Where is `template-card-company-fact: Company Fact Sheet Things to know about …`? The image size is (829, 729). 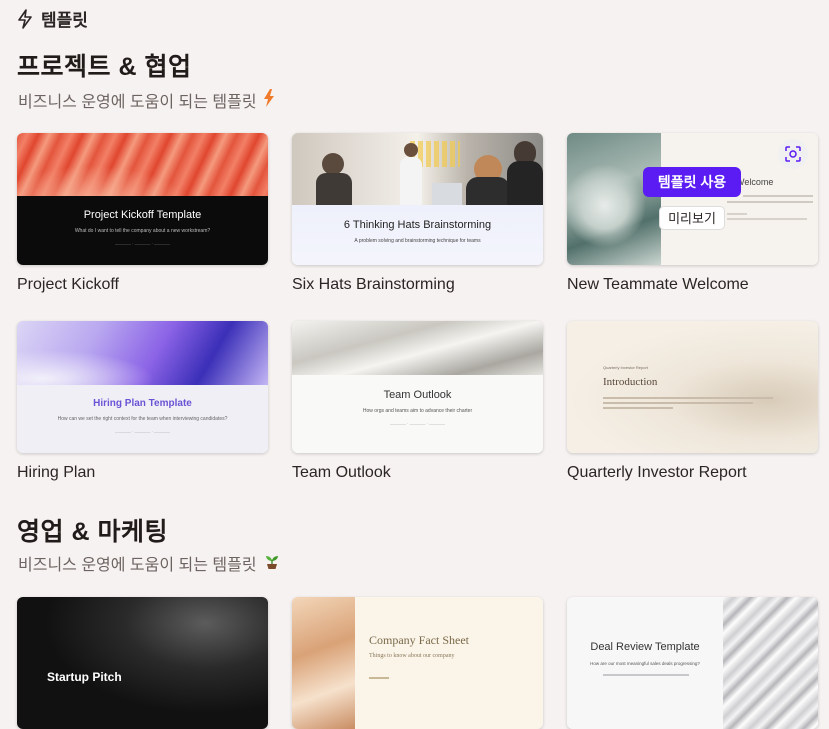
template-card-company-fact: Company Fact Sheet Things to know about … is located at coordinates (417, 663).